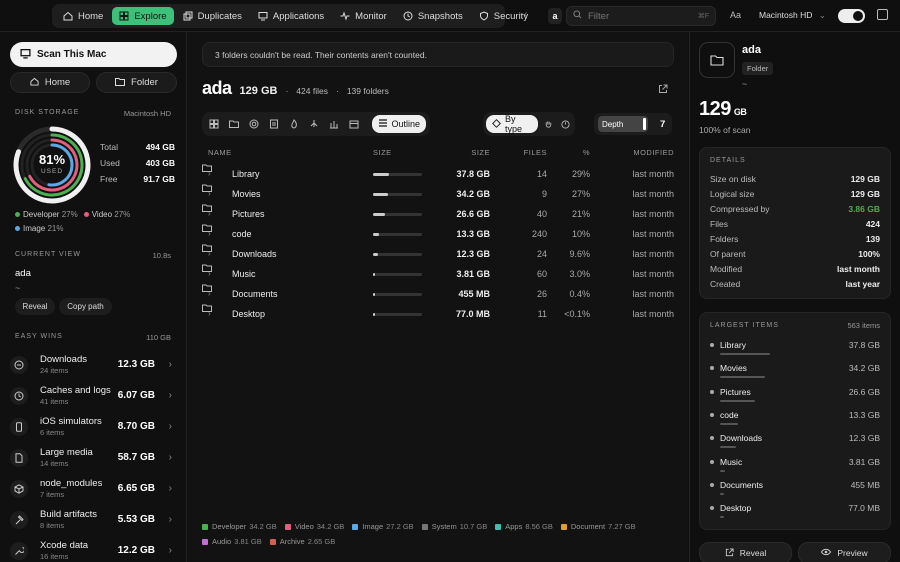 This screenshot has width=900, height=562. I want to click on sidebar-panel-icon, so click(882, 14).